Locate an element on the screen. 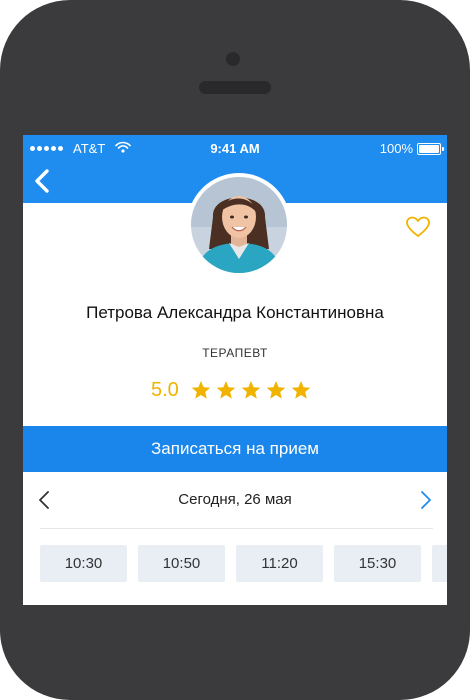 The width and height of the screenshot is (470, 700). rating-stars is located at coordinates (251, 390).